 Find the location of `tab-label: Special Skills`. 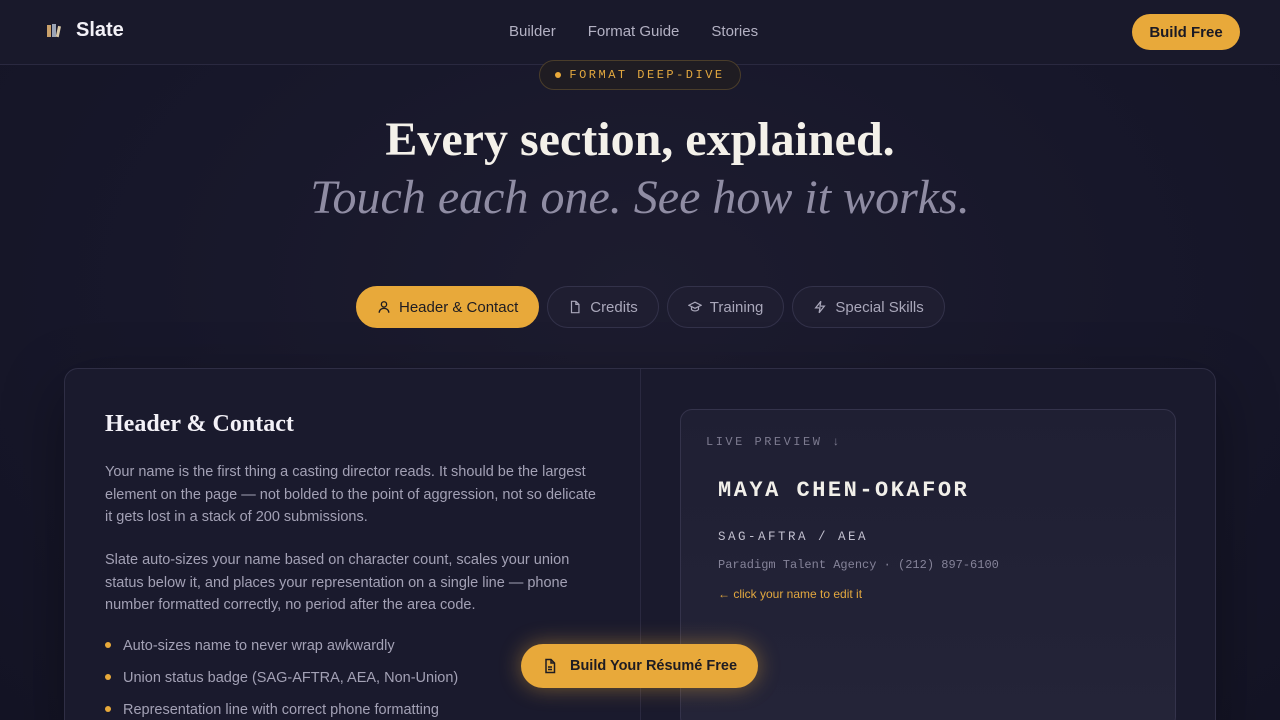

tab-label: Special Skills is located at coordinates (879, 307).